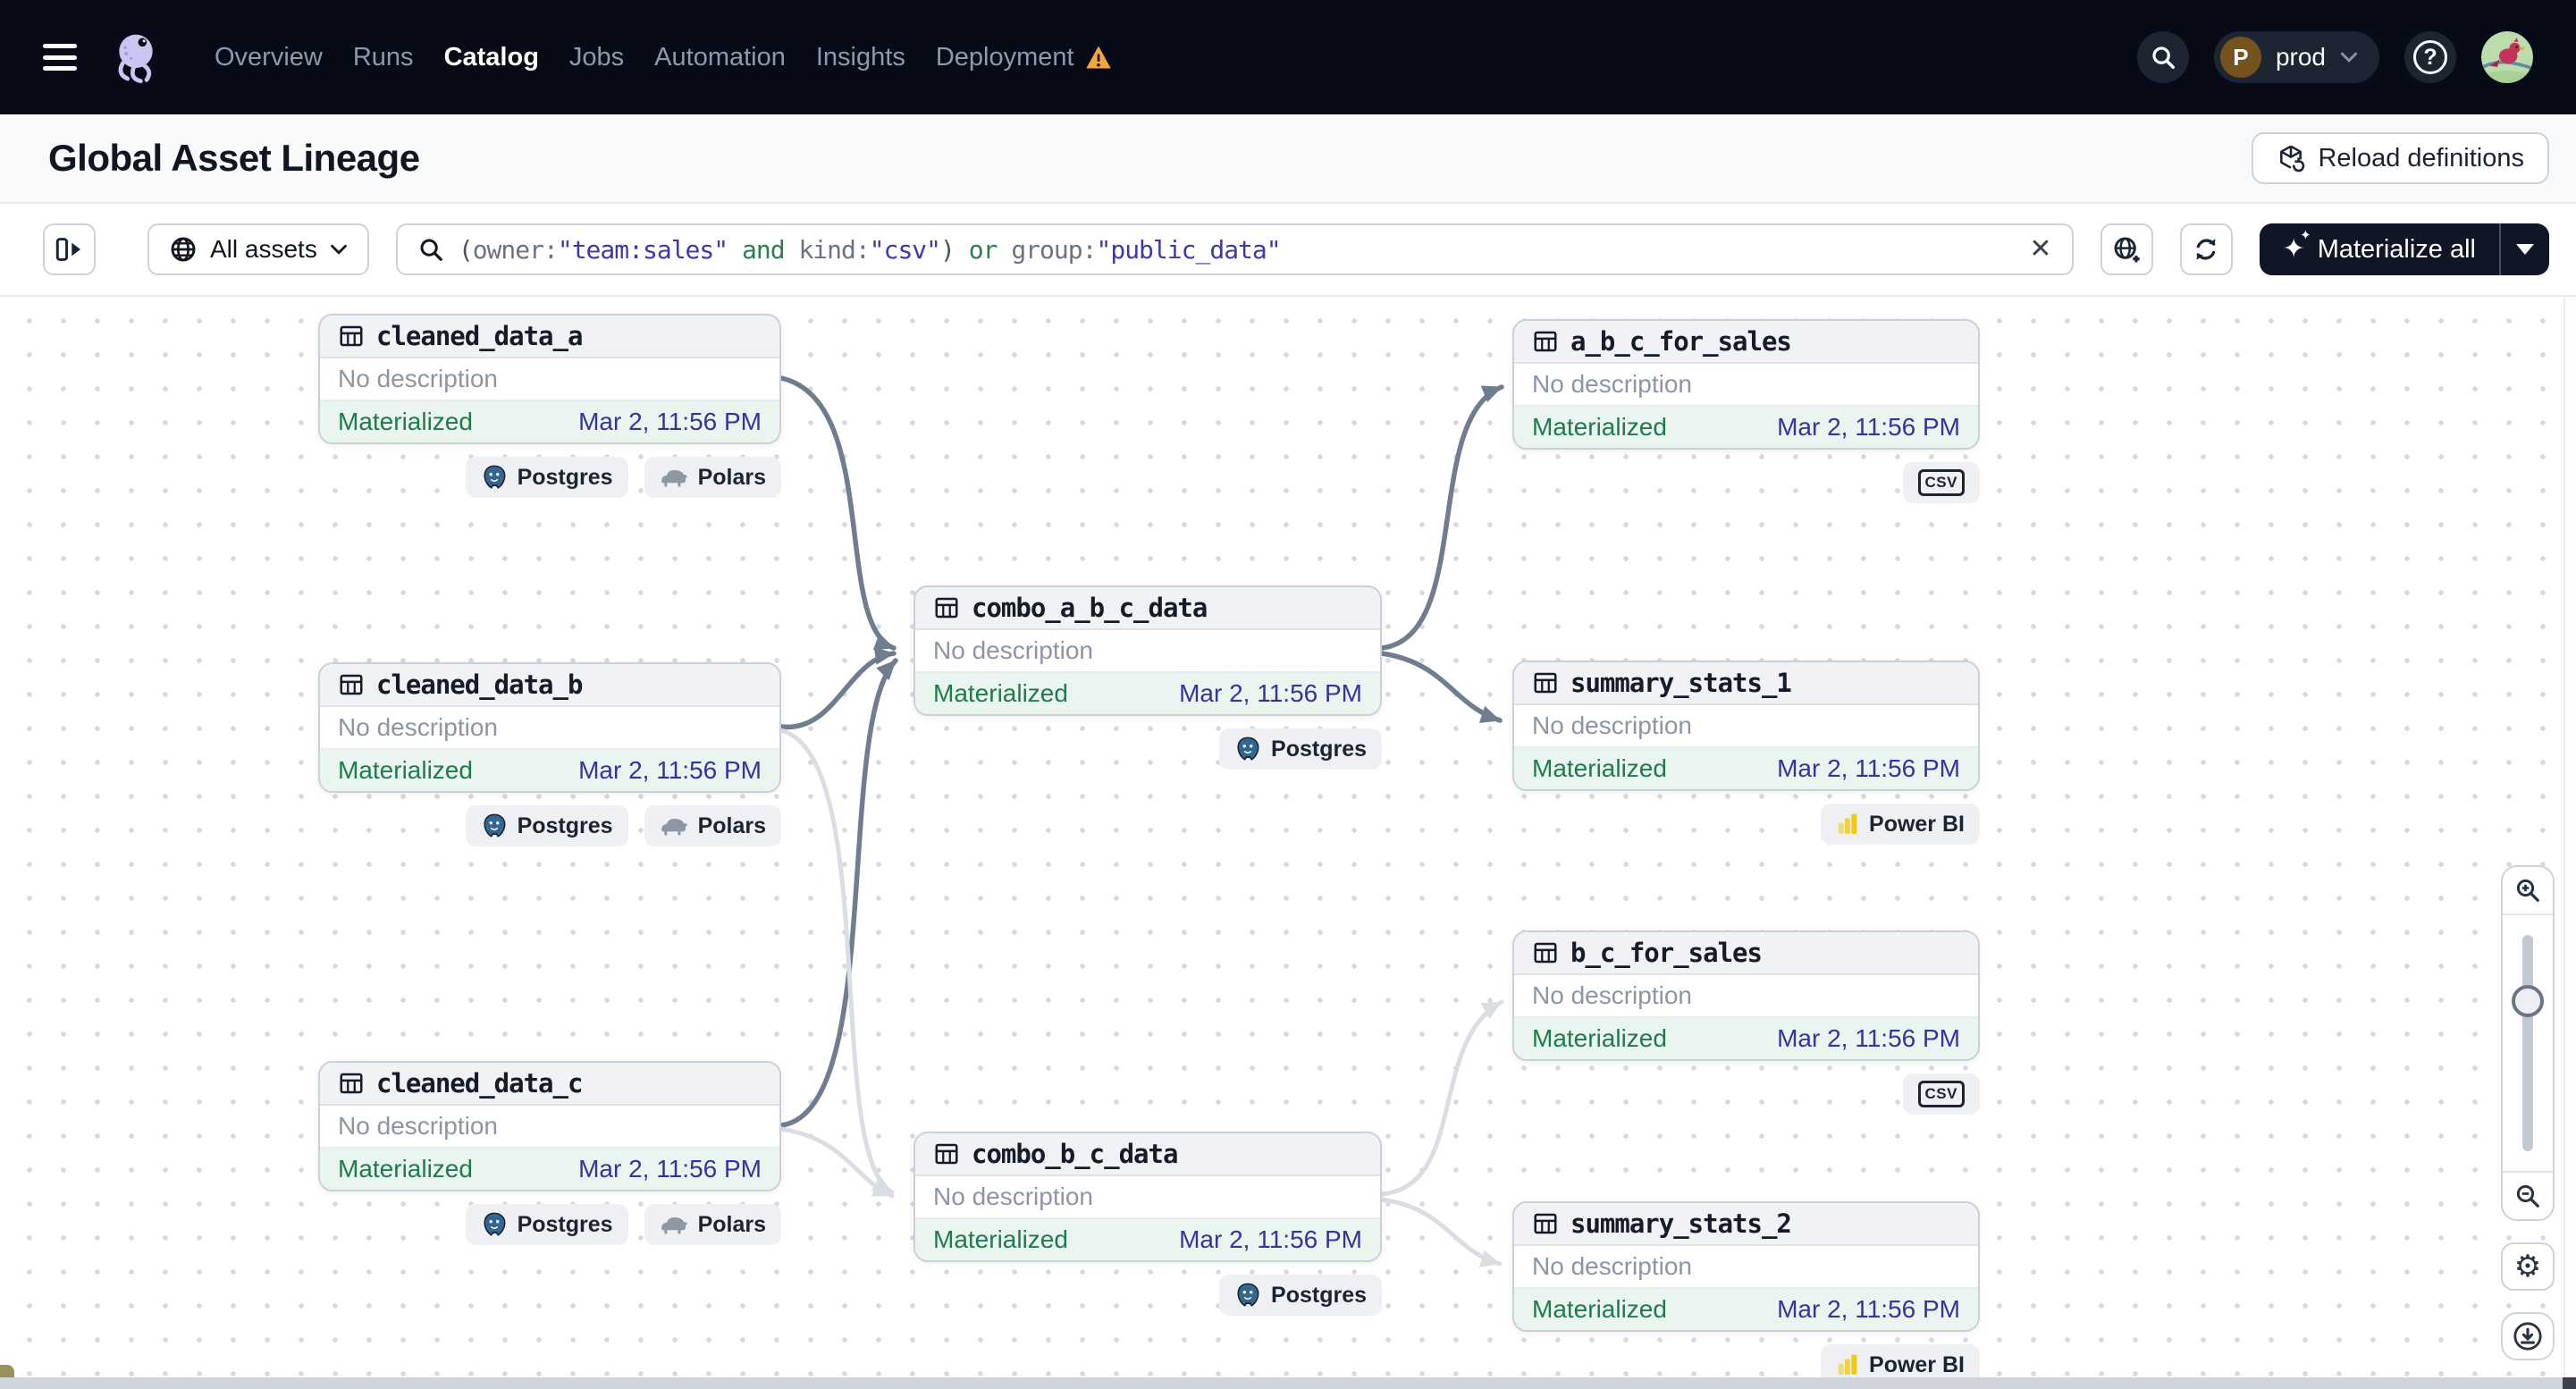 This screenshot has height=1389, width=2576. Describe the element at coordinates (1288, 159) in the screenshot. I see `page-header: Global Asset Lineage Reload definitions` at that location.